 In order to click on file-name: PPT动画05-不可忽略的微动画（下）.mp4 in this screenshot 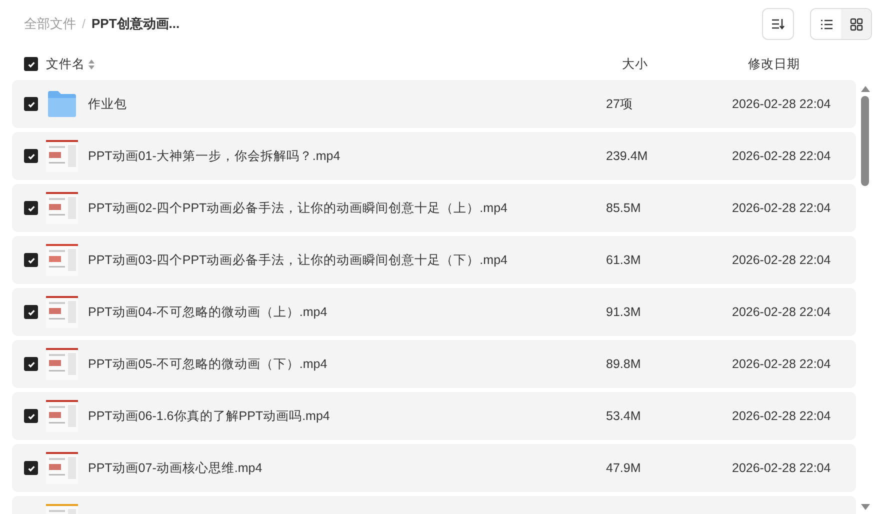, I will do `click(208, 364)`.